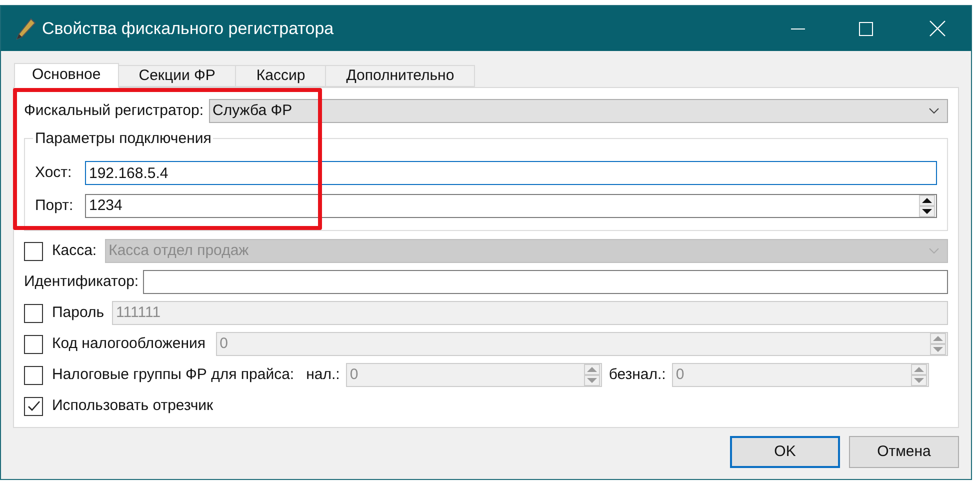 This screenshot has height=484, width=978. What do you see at coordinates (74, 250) in the screenshot?
I see `field-label: Касса:` at bounding box center [74, 250].